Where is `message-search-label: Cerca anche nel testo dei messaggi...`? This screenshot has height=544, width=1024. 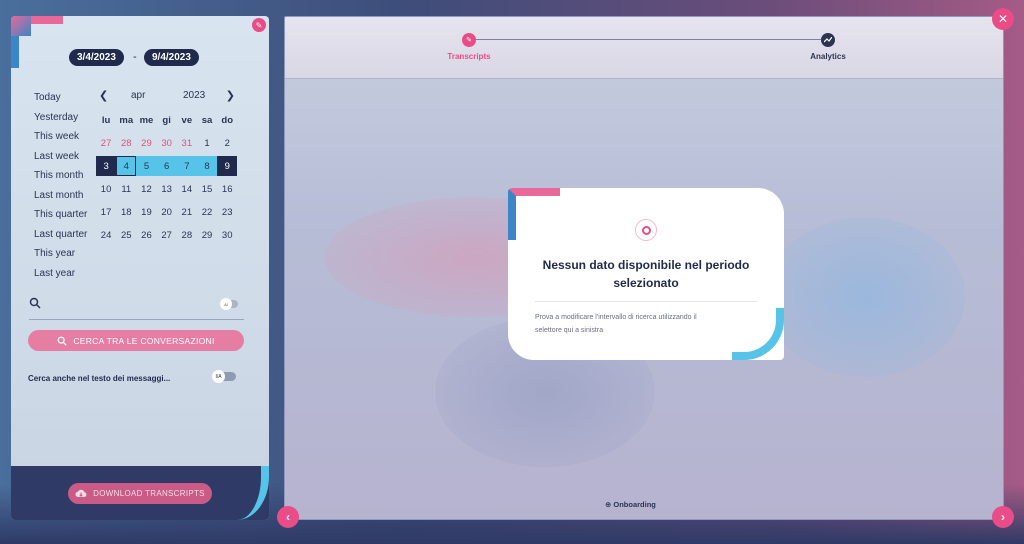 message-search-label: Cerca anche nel testo dei messaggi... is located at coordinates (99, 378).